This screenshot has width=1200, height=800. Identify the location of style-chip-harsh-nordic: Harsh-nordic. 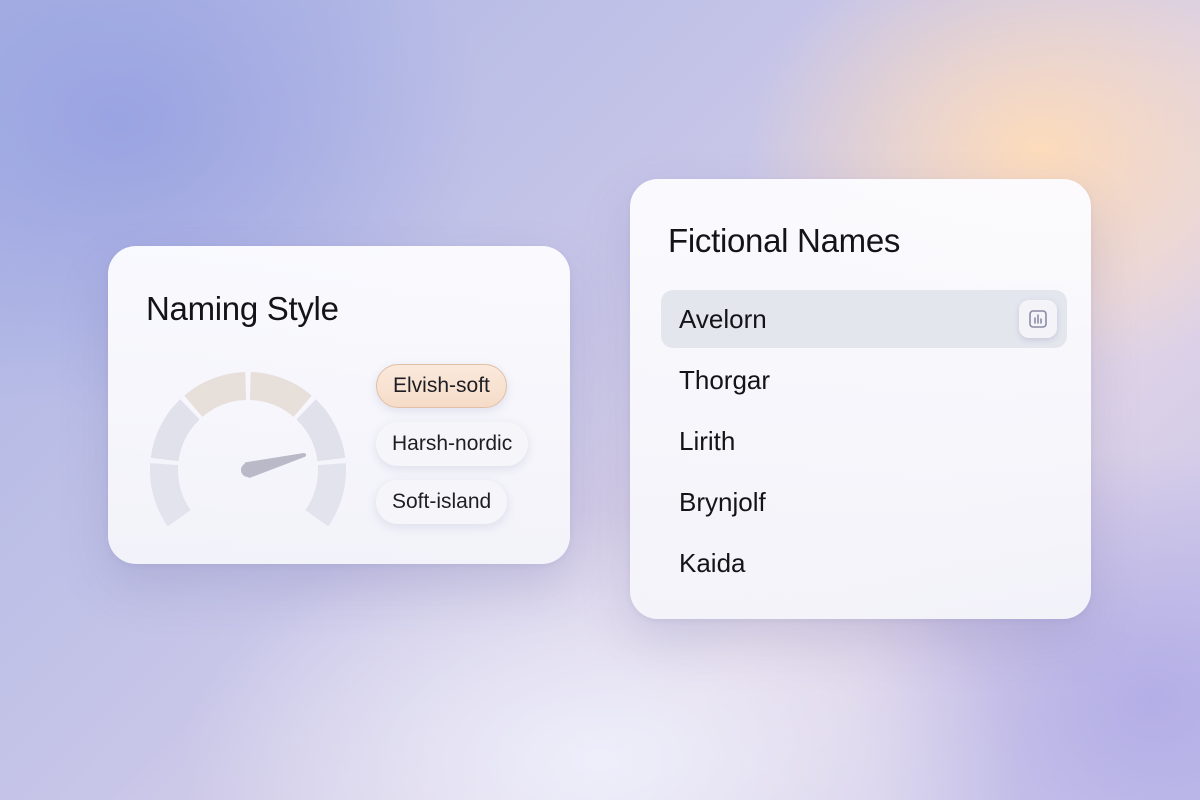
(452, 444).